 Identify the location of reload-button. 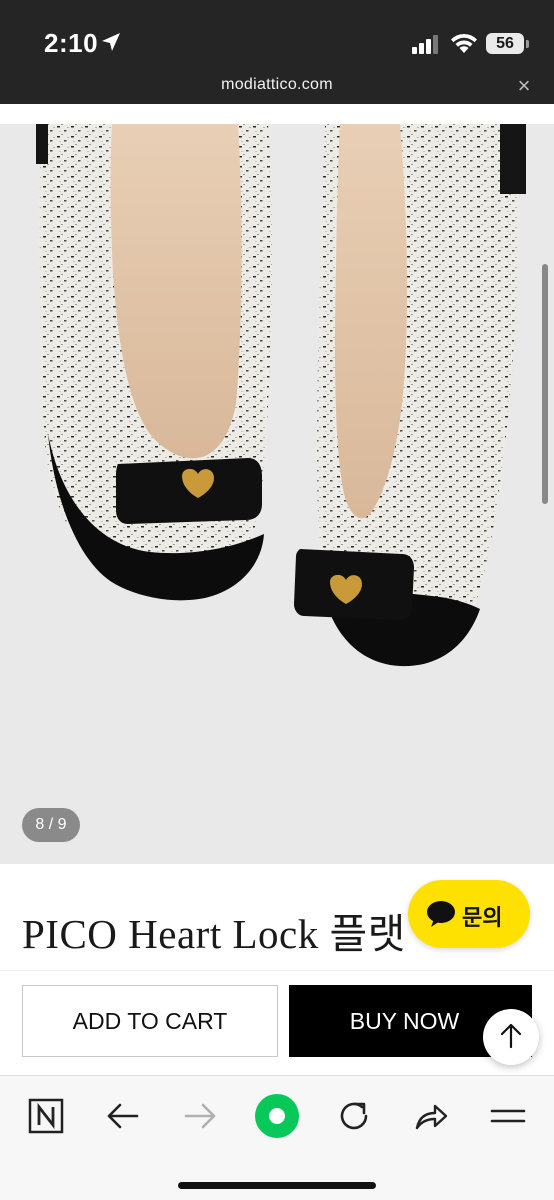
(354, 1116).